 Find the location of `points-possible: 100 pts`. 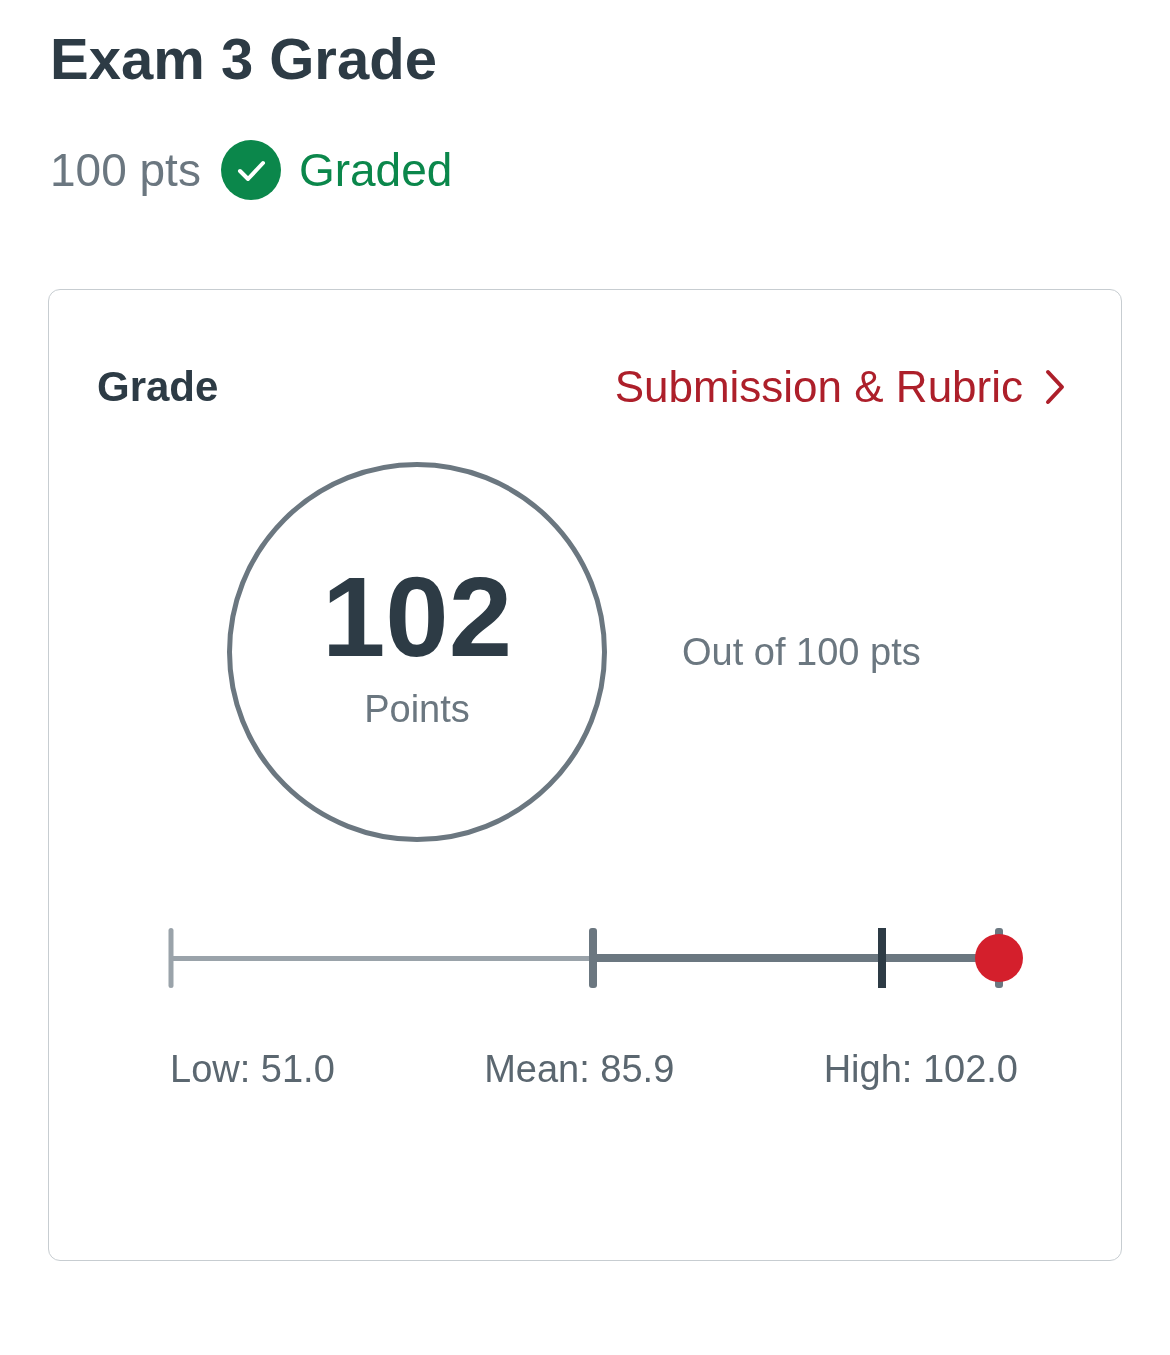

points-possible: 100 pts is located at coordinates (125, 170).